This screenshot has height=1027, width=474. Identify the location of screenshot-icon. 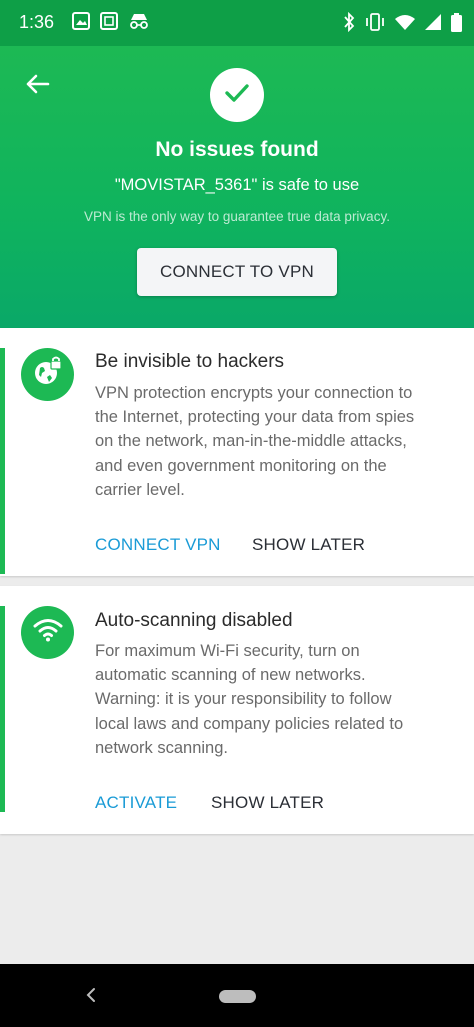
(109, 21).